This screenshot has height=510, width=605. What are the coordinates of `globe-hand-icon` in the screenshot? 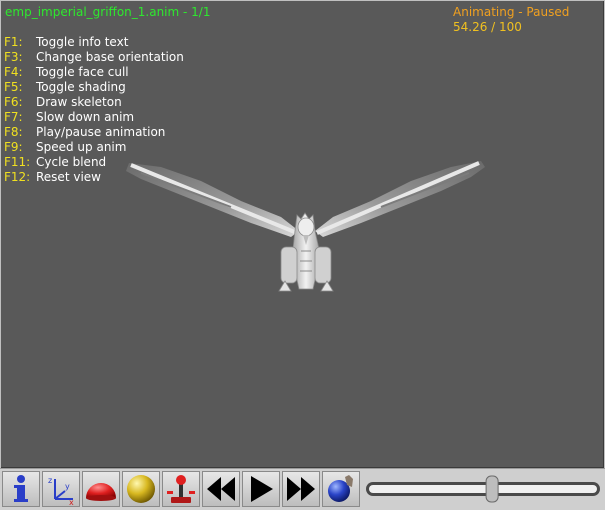 It's located at (340, 488).